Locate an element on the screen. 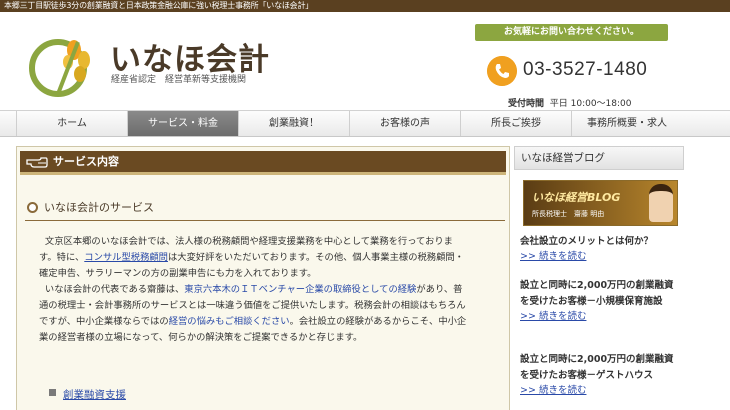 This screenshot has height=410, width=730. pointing-hand-icon is located at coordinates (37, 162).